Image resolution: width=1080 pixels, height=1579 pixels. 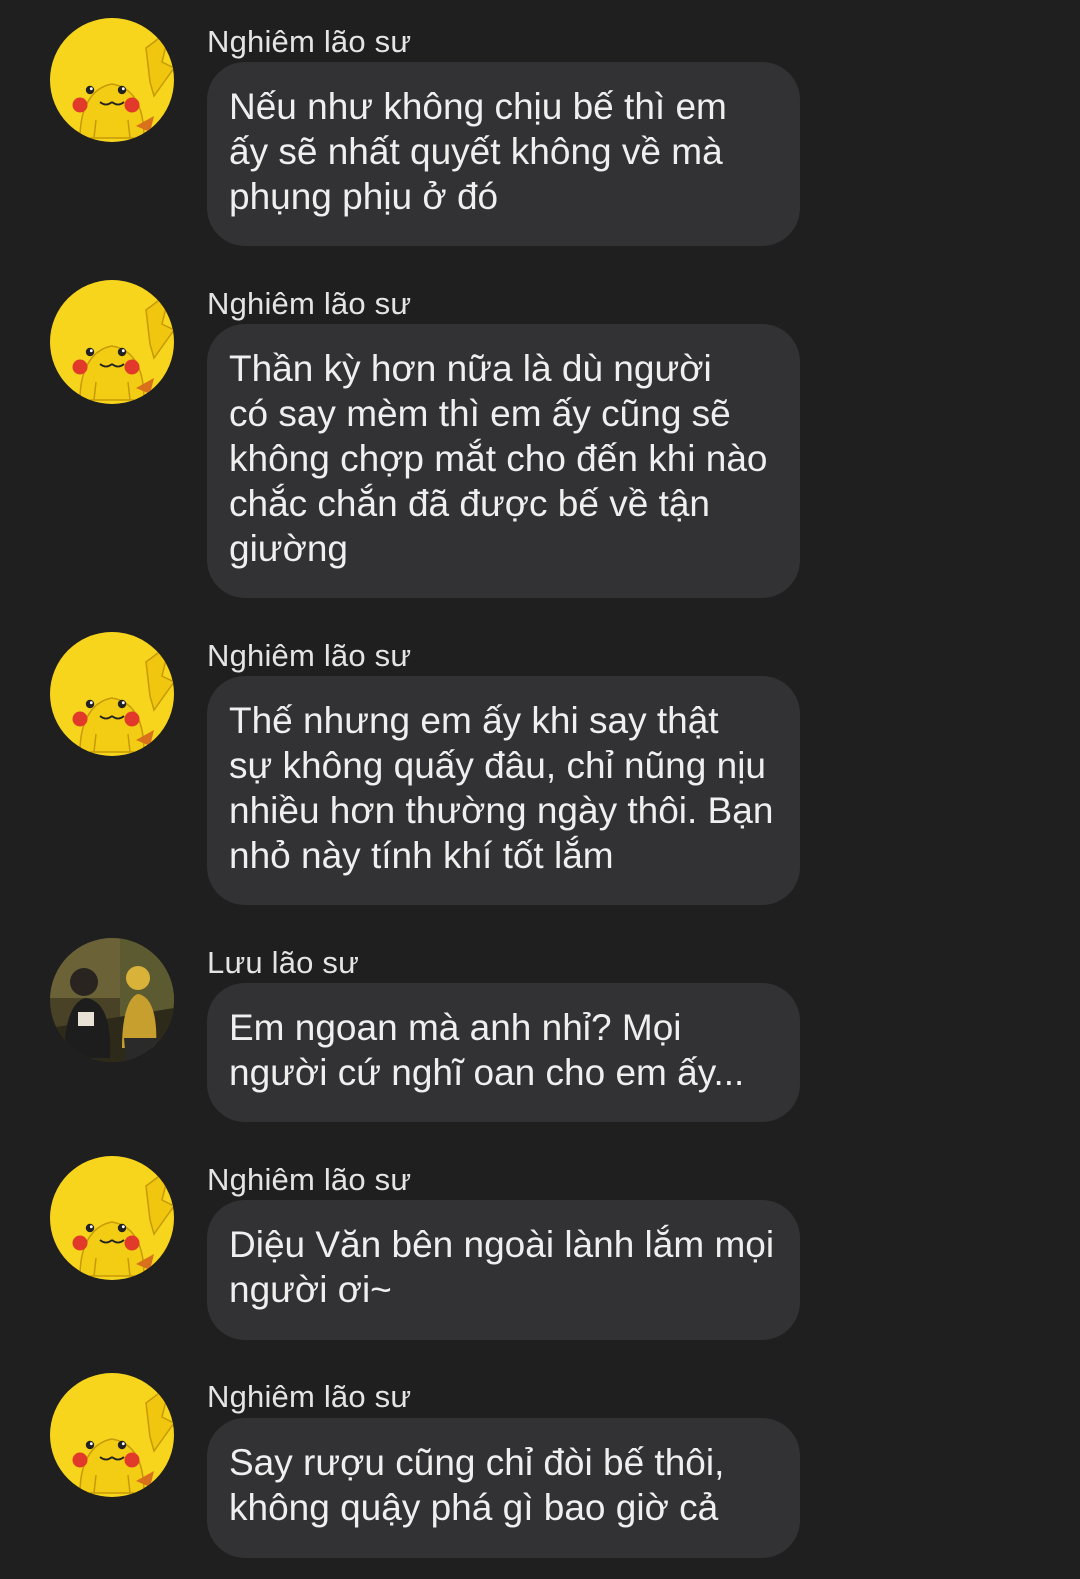 What do you see at coordinates (283, 963) in the screenshot?
I see `sender-name: Lưu lão sư` at bounding box center [283, 963].